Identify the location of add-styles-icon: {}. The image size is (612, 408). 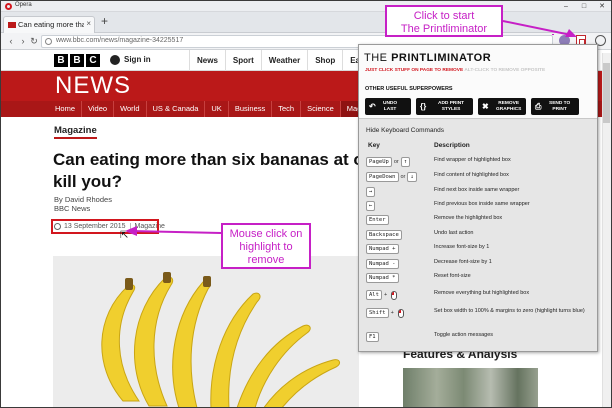
(423, 106).